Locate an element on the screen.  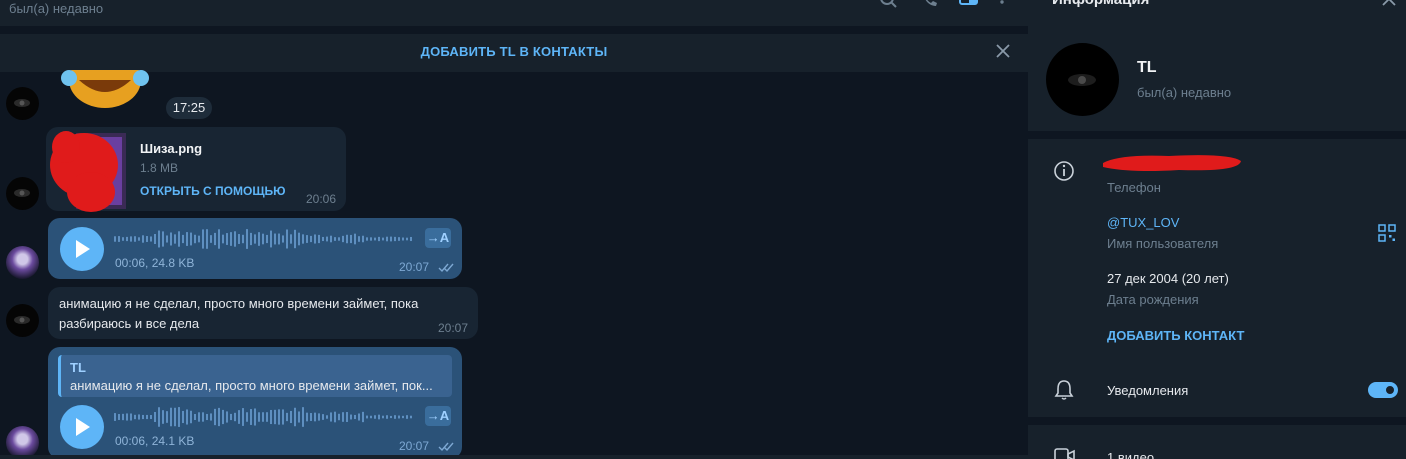
add-contact-button: ДОБАВИТЬ КОНТАКТ is located at coordinates (1175, 335).